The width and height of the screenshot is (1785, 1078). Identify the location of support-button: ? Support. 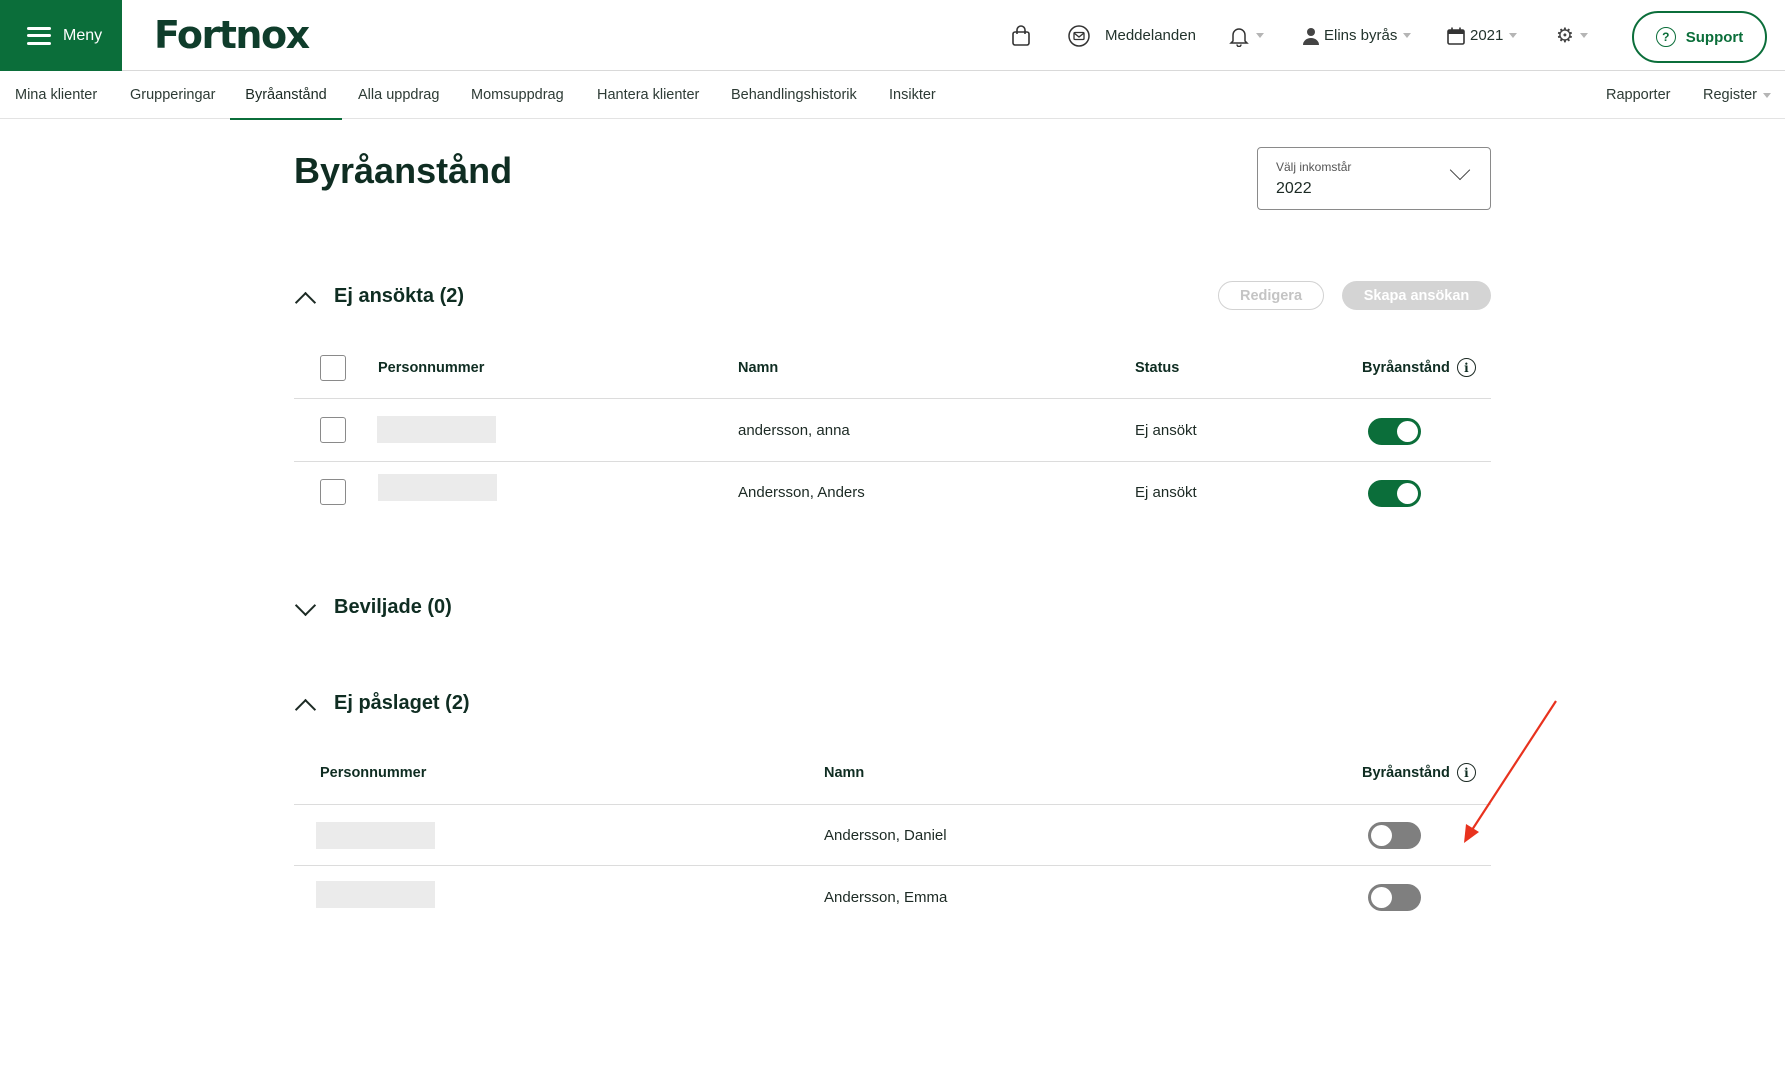
(1699, 37).